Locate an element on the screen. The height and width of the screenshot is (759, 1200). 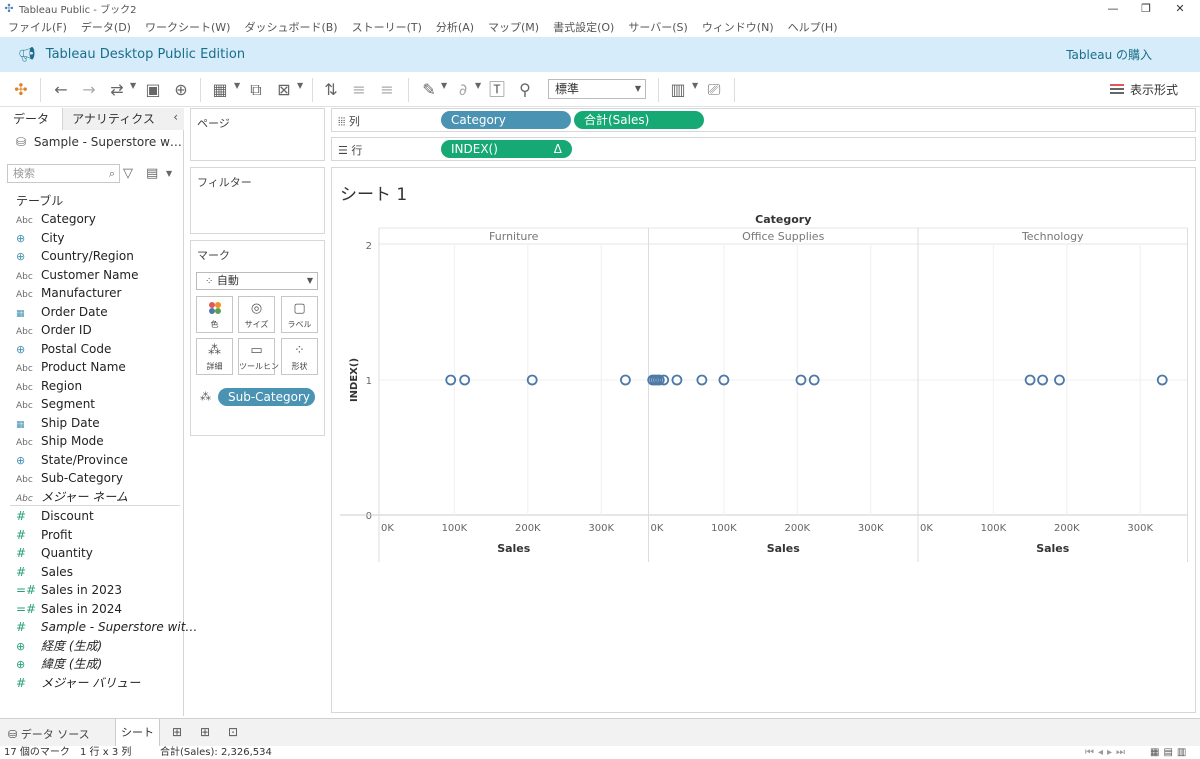
measure-field: ⊕ 経度 (生成) is located at coordinates (59, 646).